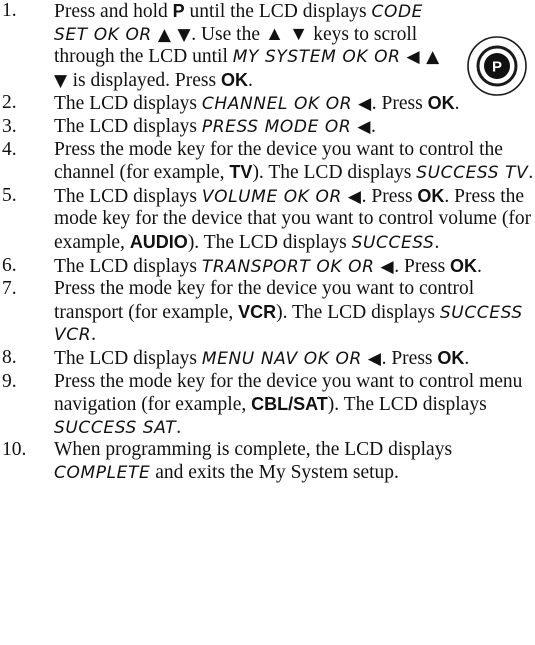  I want to click on text-run: and exits the My System setup., so click(274, 472).